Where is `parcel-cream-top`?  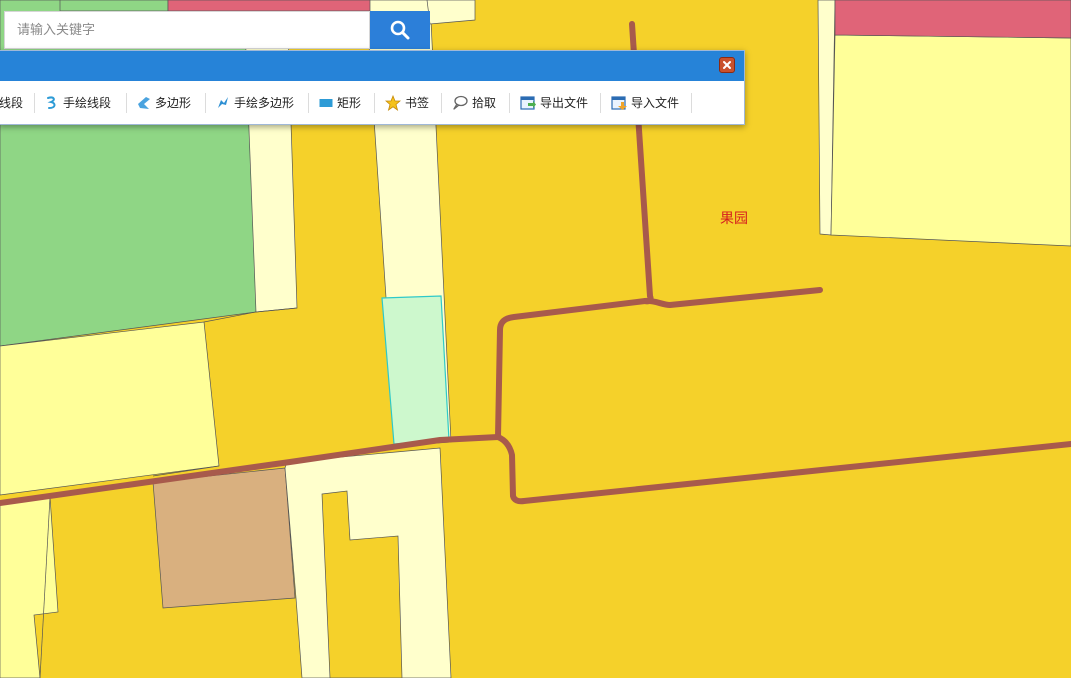
parcel-cream-top is located at coordinates (451, 12).